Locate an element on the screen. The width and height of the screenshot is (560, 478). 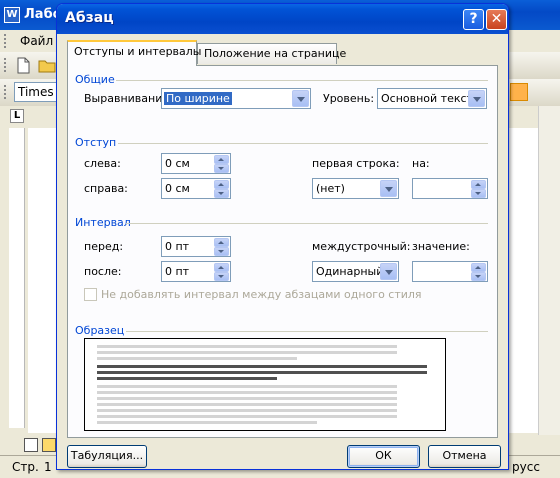
vertical-ruler is located at coordinates (17, 278).